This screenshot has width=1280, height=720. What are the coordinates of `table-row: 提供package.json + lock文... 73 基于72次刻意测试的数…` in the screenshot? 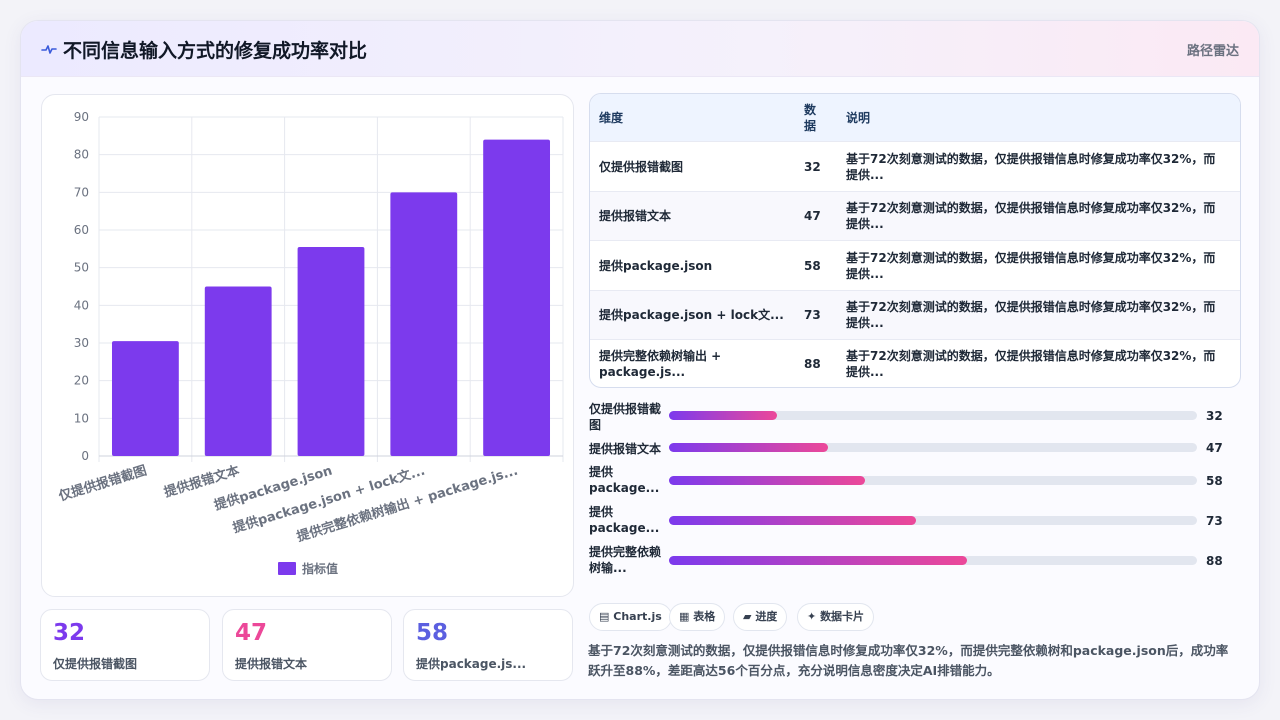 It's located at (915, 315).